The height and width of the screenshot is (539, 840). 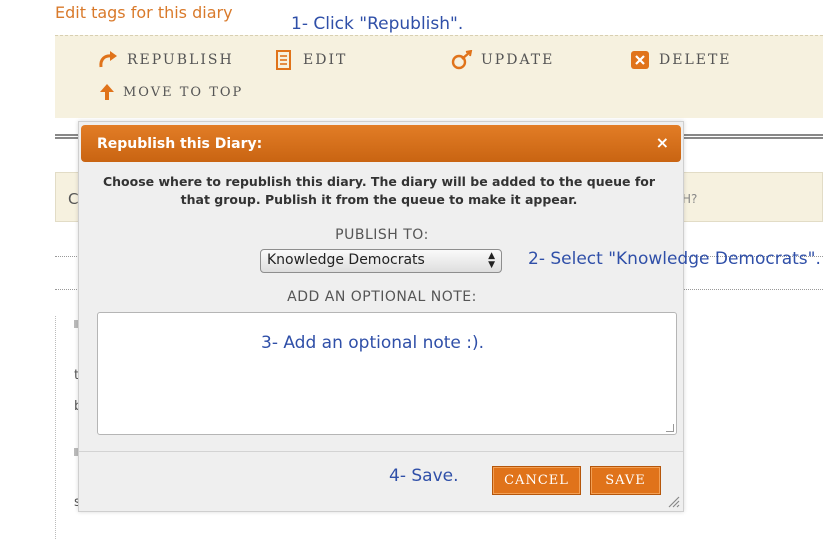 What do you see at coordinates (55, 427) in the screenshot?
I see `divider` at bounding box center [55, 427].